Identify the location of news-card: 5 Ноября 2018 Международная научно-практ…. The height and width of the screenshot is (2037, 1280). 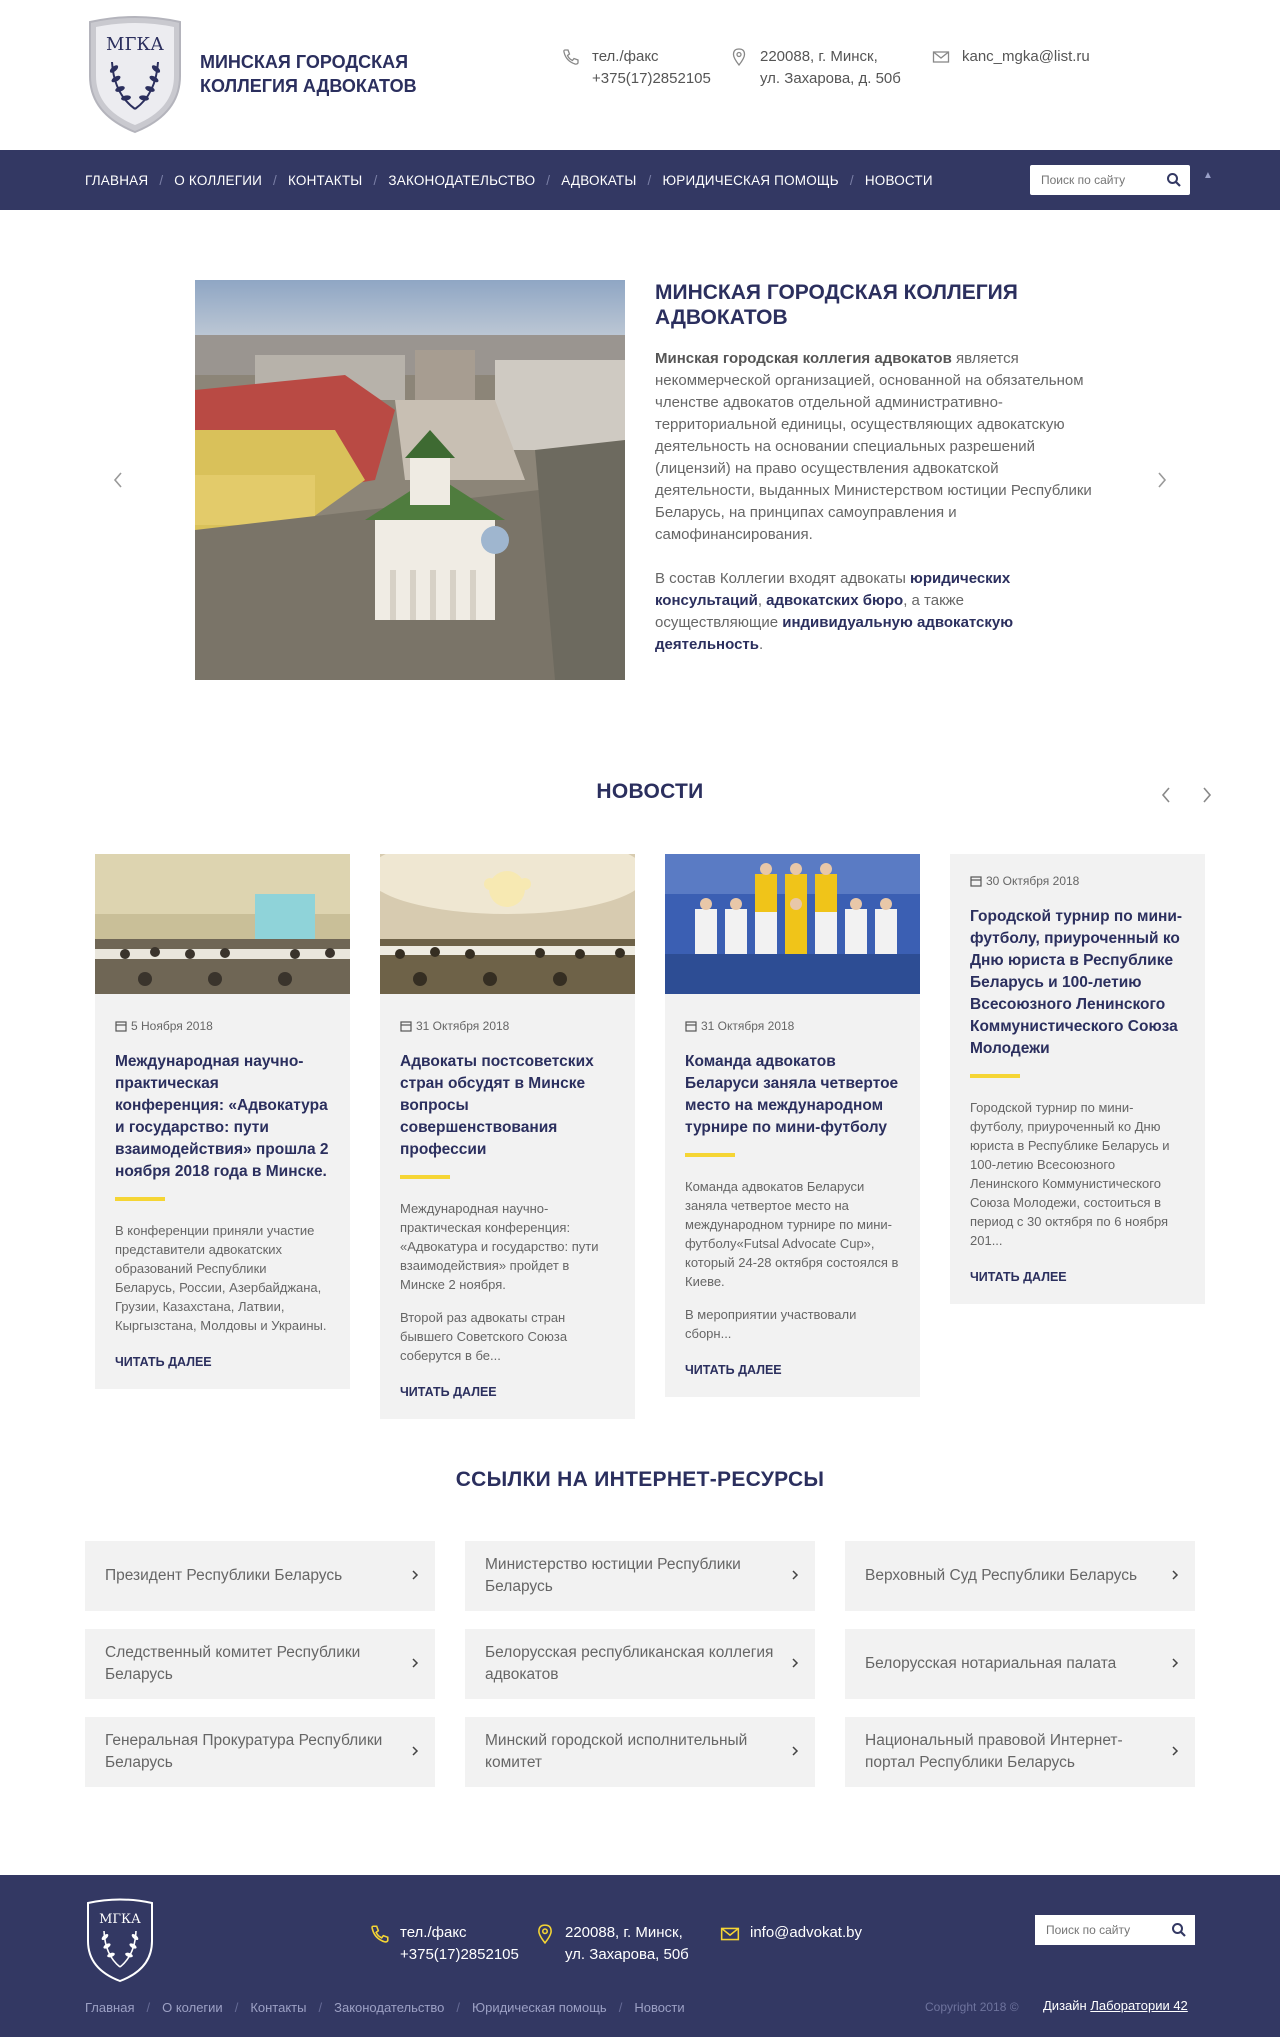
(222, 1121).